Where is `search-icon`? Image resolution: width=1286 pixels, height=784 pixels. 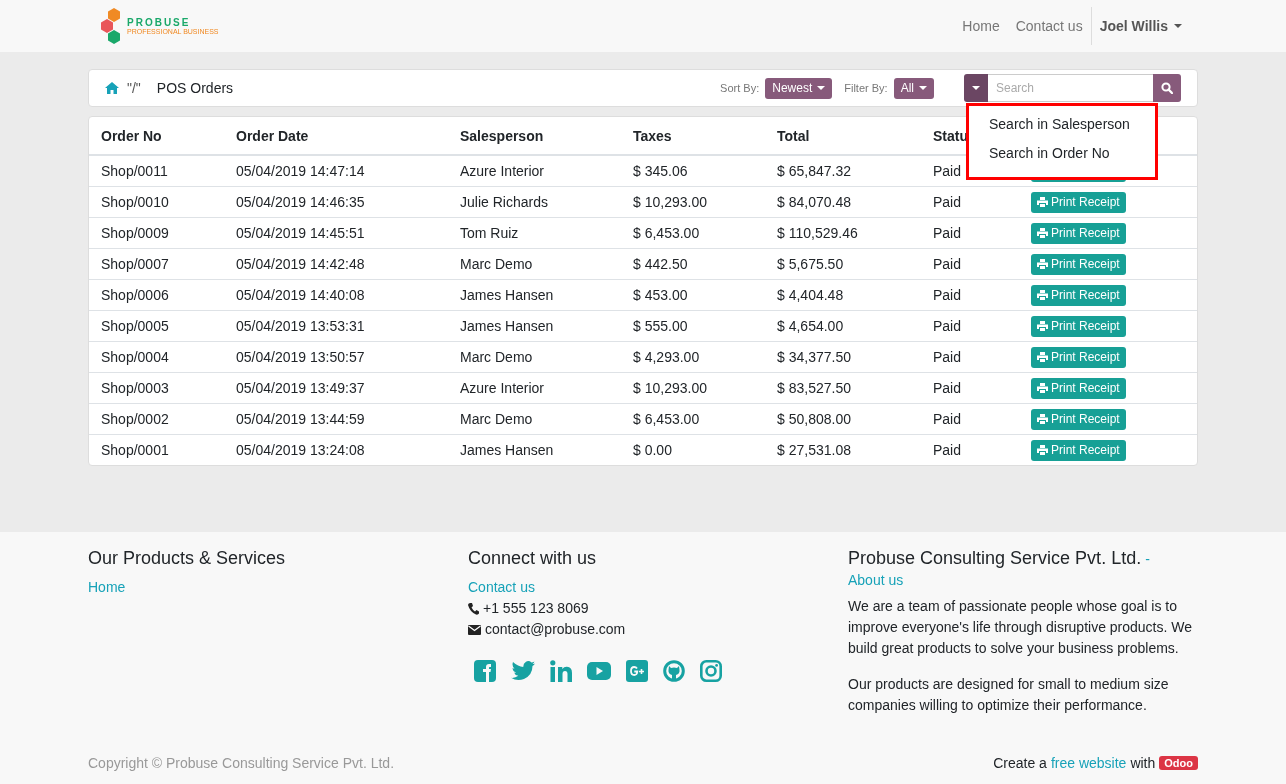
search-icon is located at coordinates (1167, 88).